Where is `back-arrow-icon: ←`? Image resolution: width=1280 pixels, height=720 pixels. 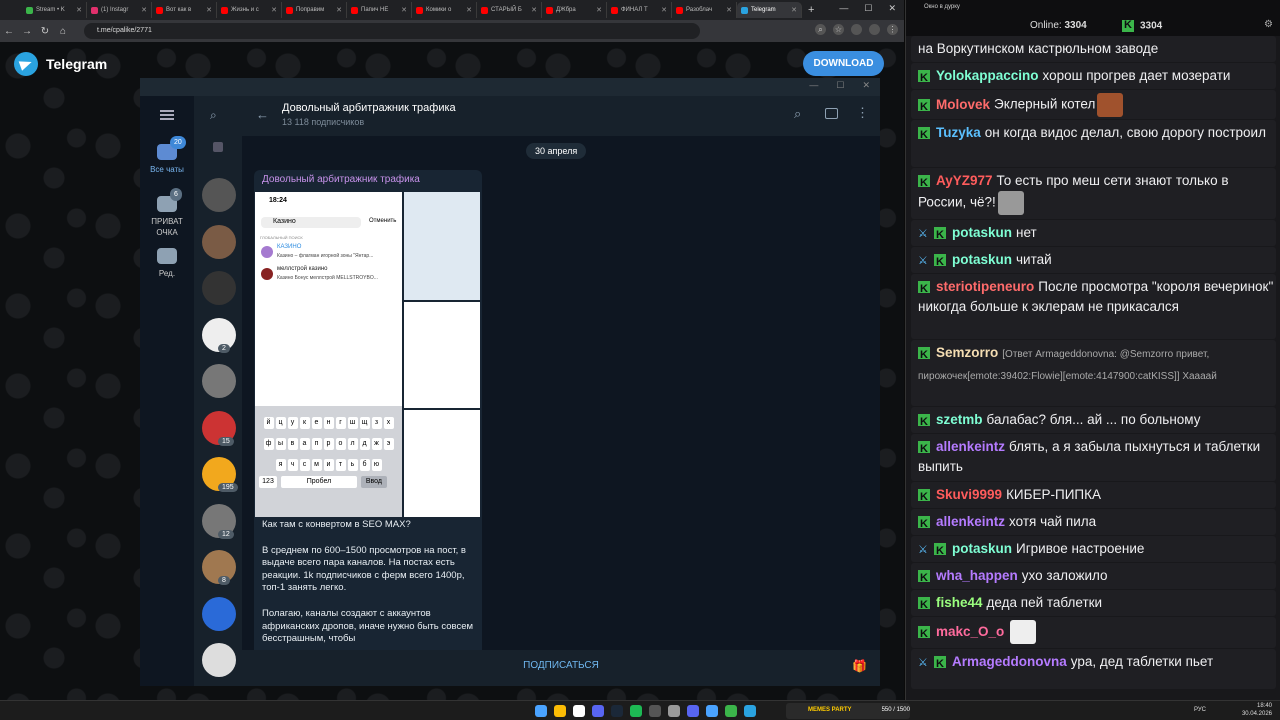 back-arrow-icon: ← is located at coordinates (262, 114).